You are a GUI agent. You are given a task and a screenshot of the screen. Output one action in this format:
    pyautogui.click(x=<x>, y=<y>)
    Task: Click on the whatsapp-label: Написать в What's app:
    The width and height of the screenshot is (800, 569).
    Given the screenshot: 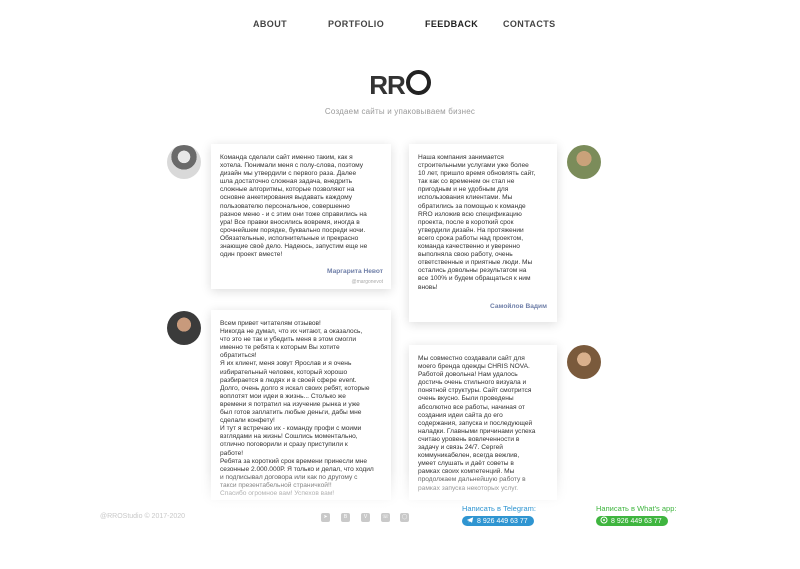 What is the action you would take?
    pyautogui.click(x=636, y=508)
    